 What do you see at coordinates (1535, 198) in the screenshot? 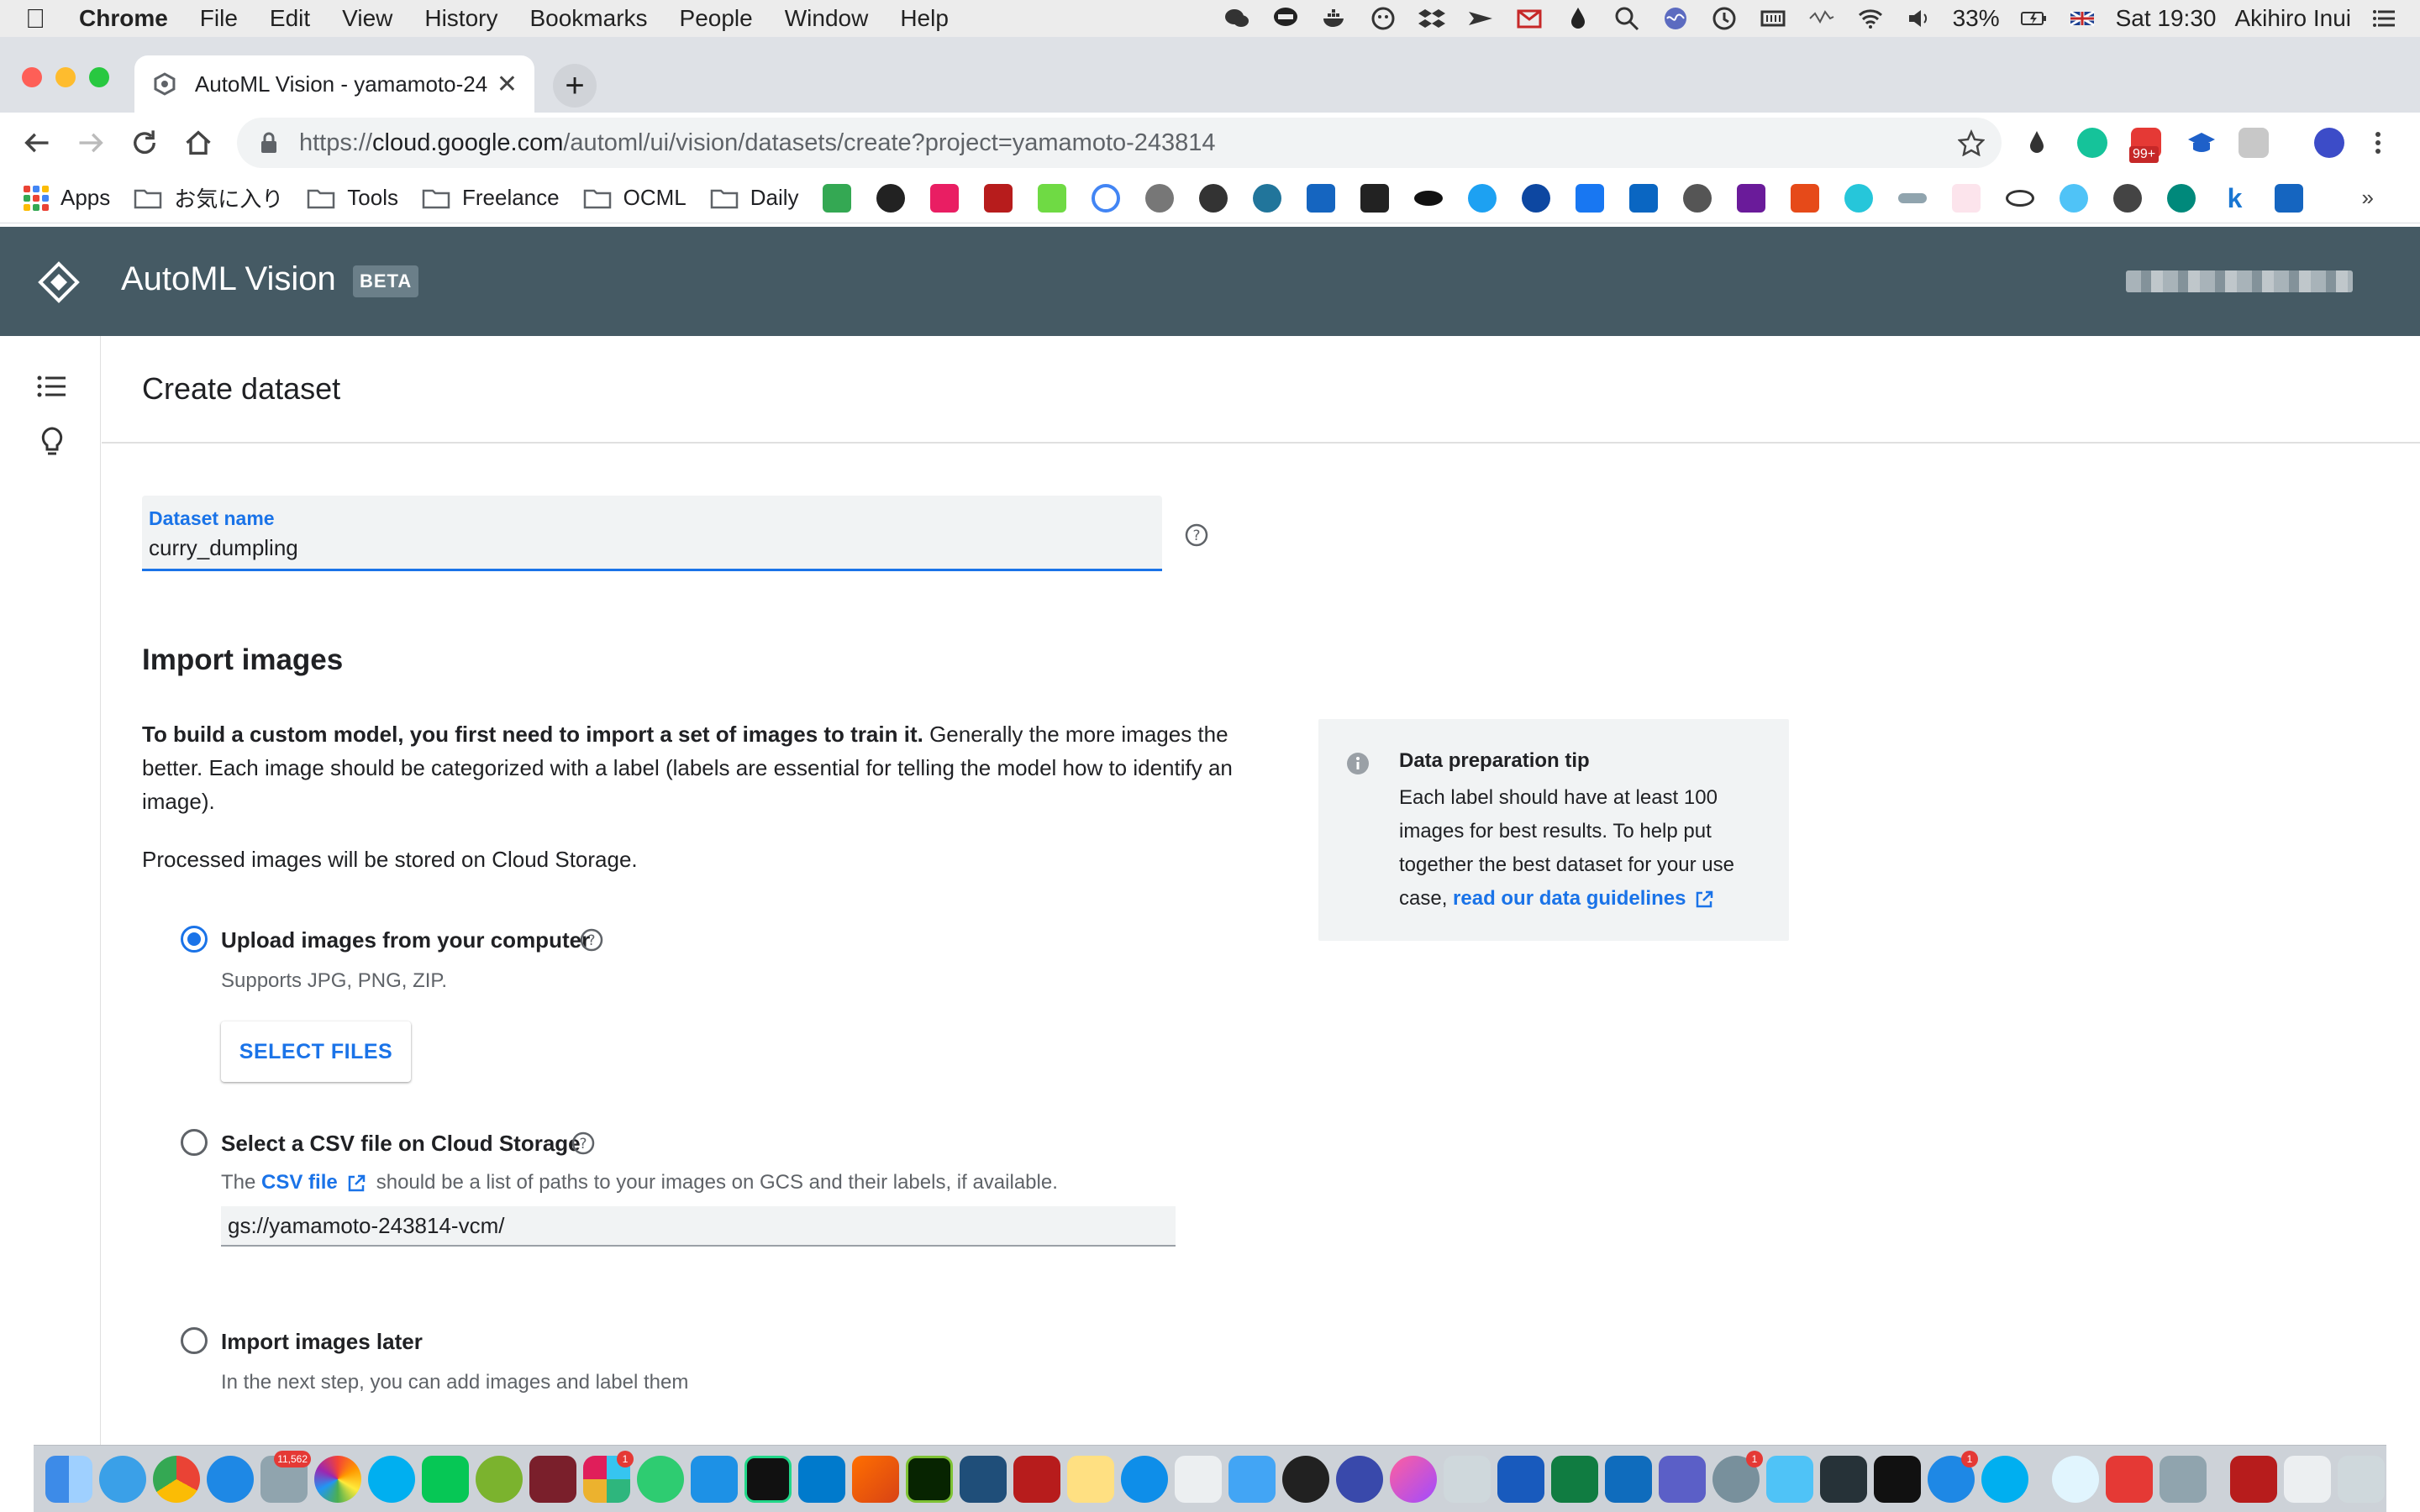
I see `bookmark-moon-icon` at bounding box center [1535, 198].